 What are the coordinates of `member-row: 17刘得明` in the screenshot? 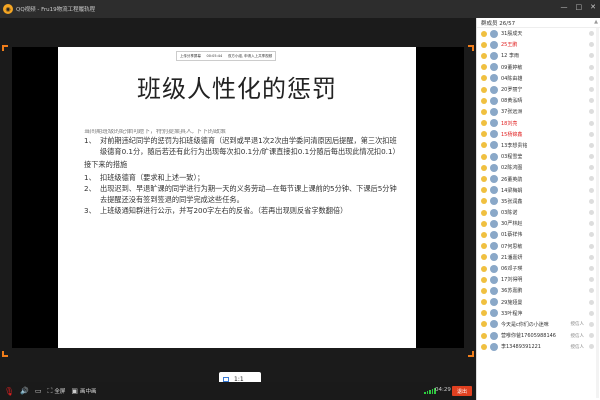 It's located at (538, 279).